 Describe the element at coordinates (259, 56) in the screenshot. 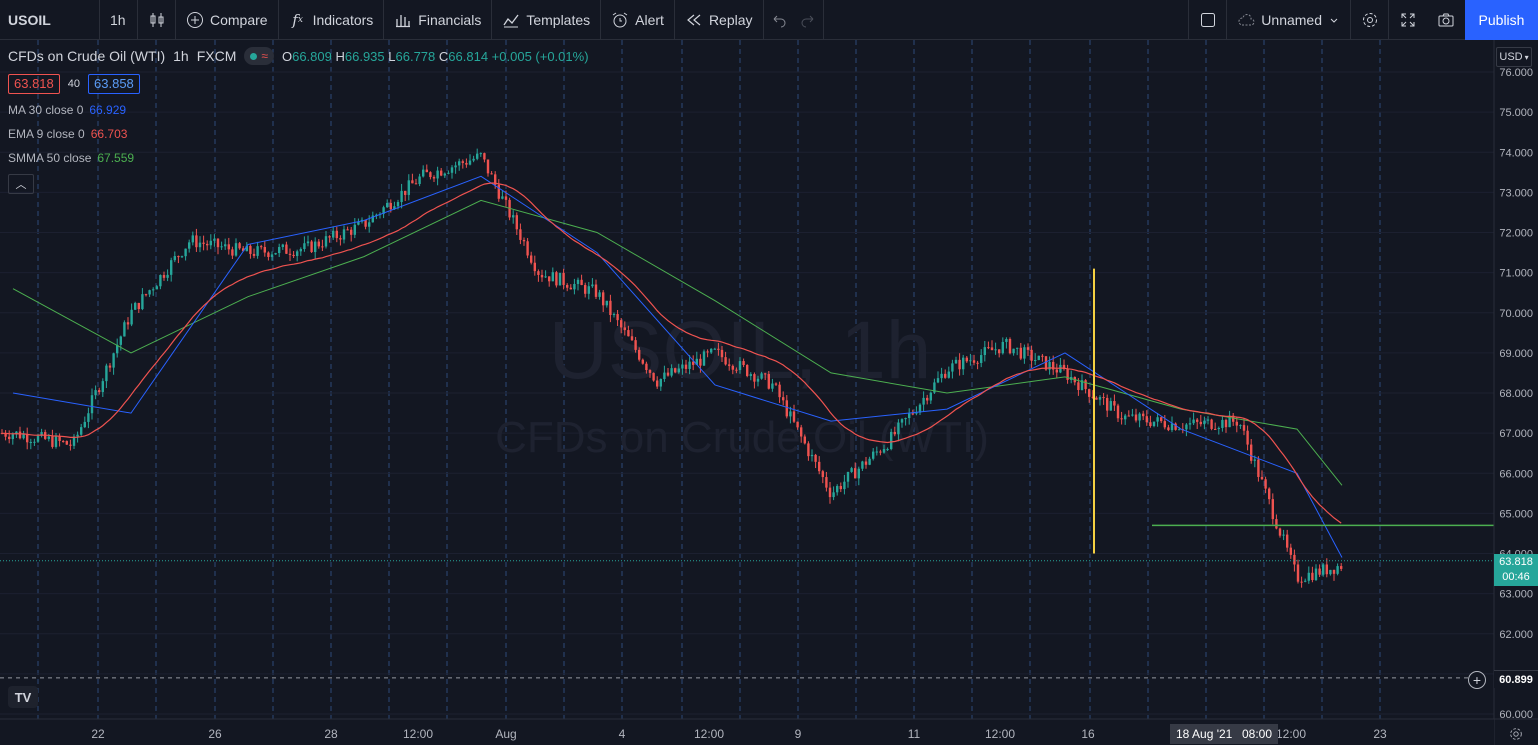

I see `market-status-badge: ≈` at that location.